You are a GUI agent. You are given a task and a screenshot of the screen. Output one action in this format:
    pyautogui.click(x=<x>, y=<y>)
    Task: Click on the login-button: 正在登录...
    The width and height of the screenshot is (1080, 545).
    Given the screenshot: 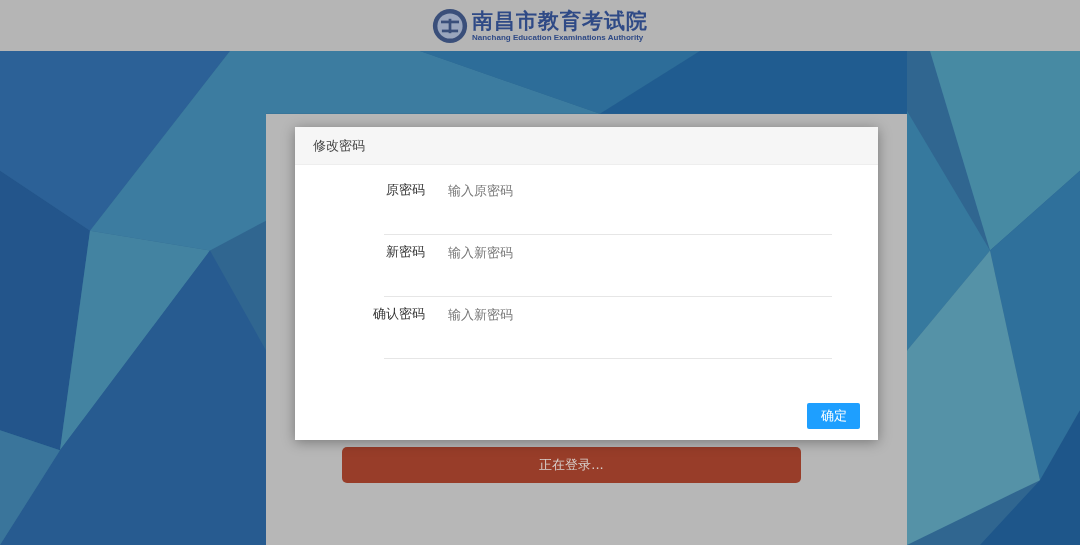 What is the action you would take?
    pyautogui.click(x=571, y=465)
    